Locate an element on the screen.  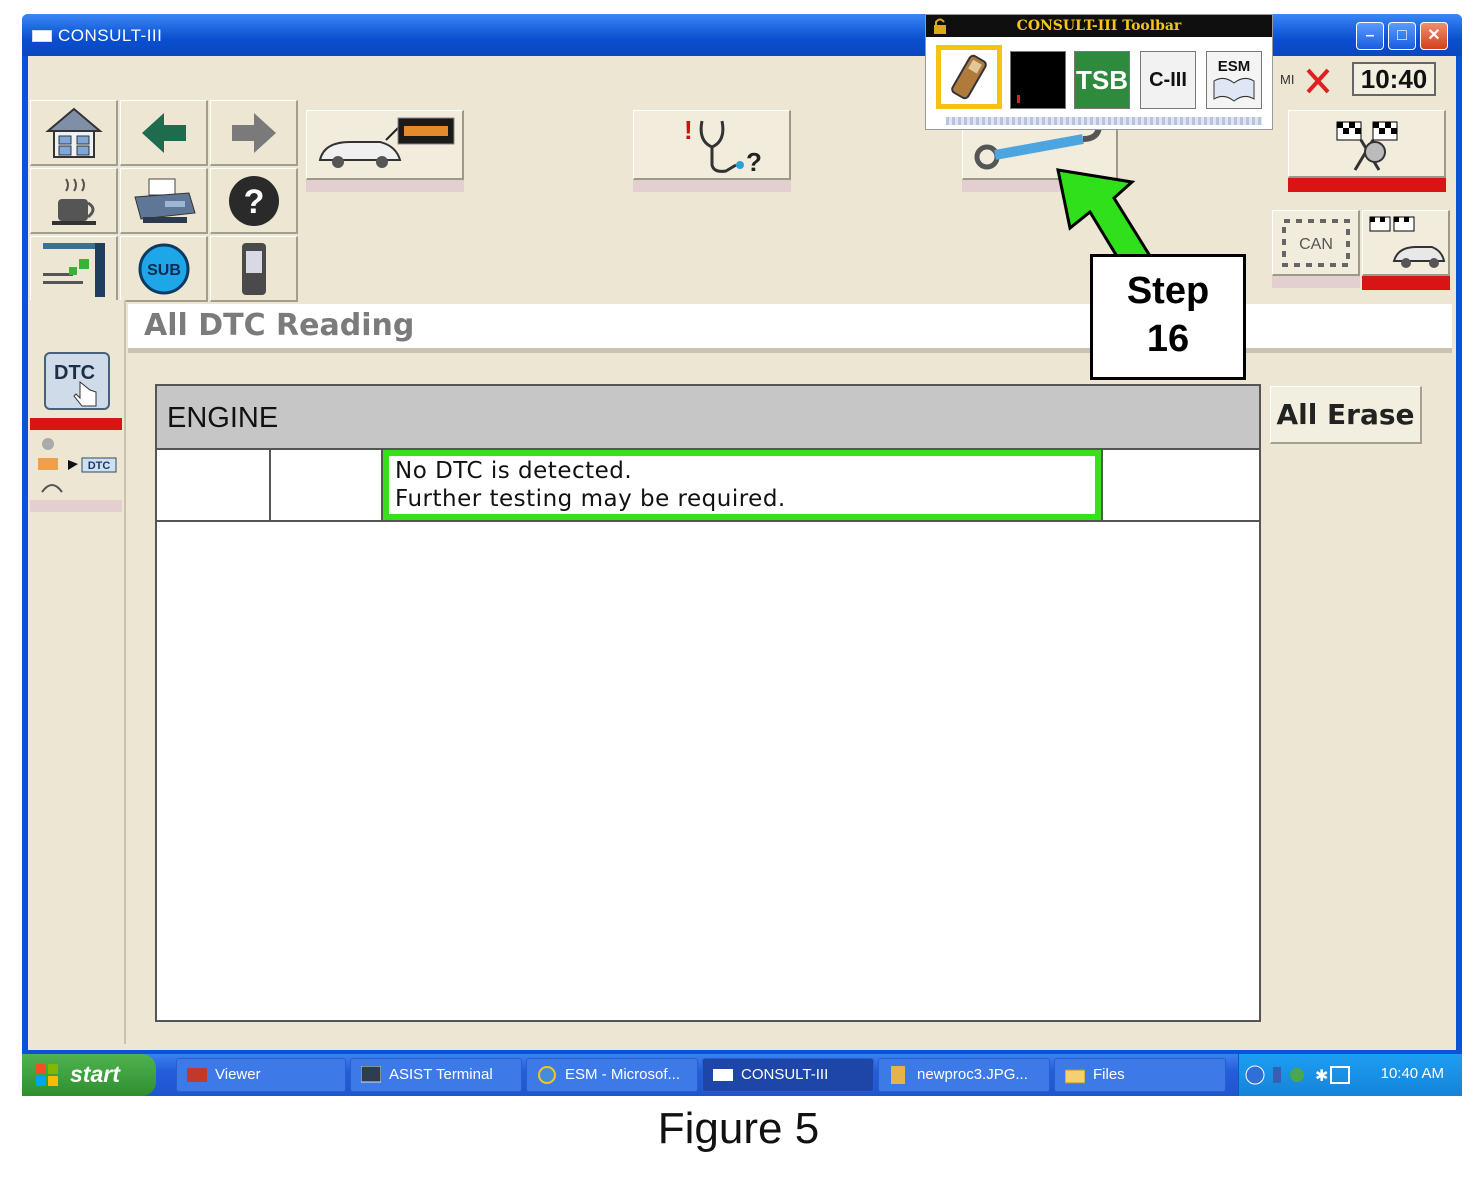
can-diagnosis-underline is located at coordinates (1316, 282).